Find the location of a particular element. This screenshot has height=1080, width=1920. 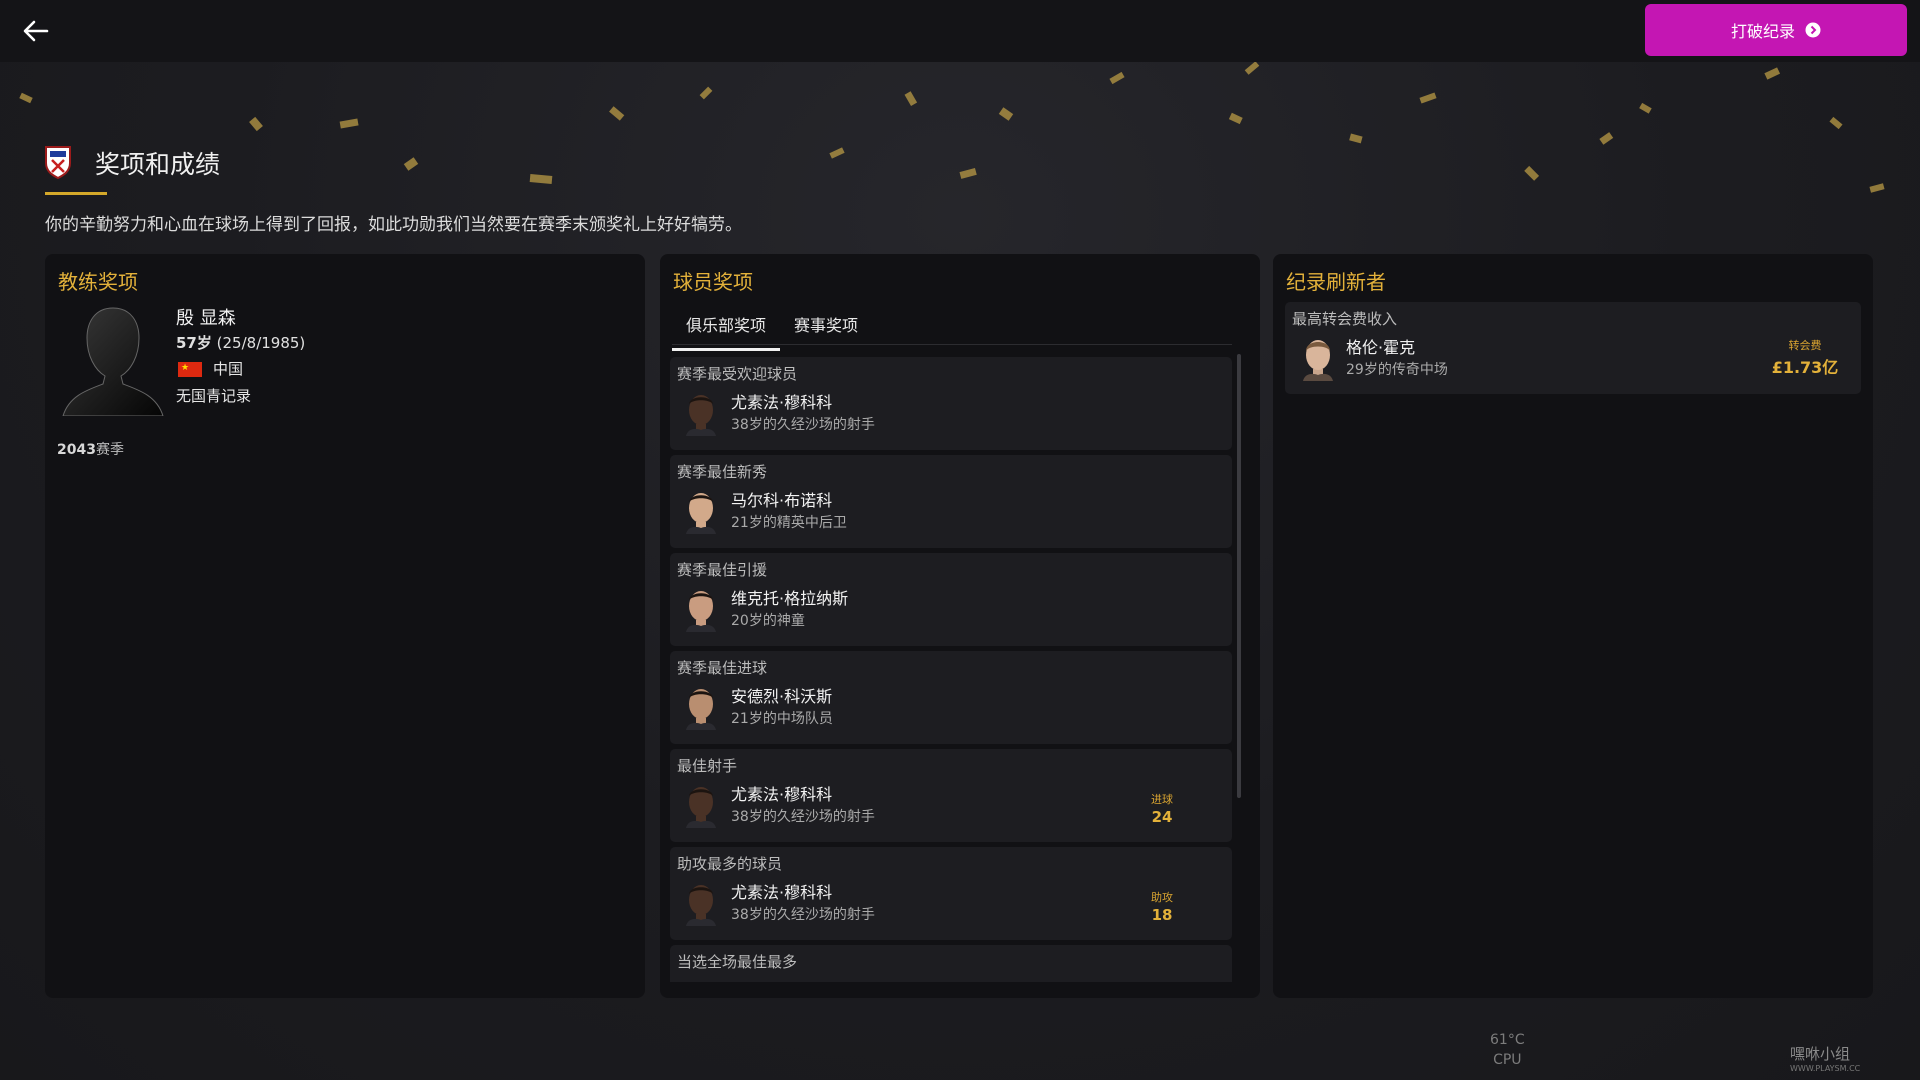

cpu-temperature-readout: 61°C CPU is located at coordinates (1507, 1050).